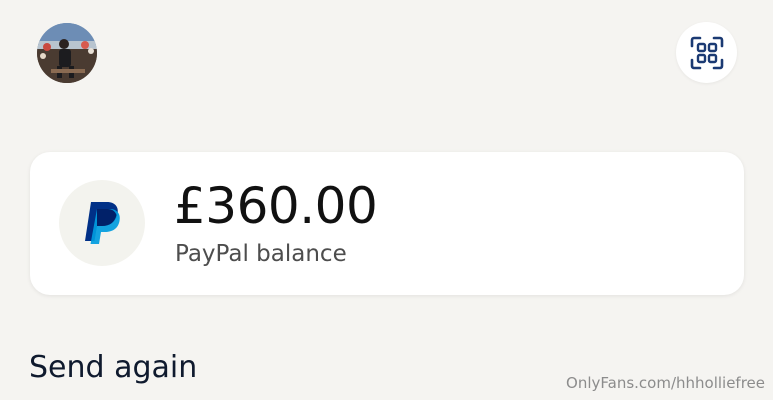  I want to click on balance-label: PayPal balance, so click(261, 254).